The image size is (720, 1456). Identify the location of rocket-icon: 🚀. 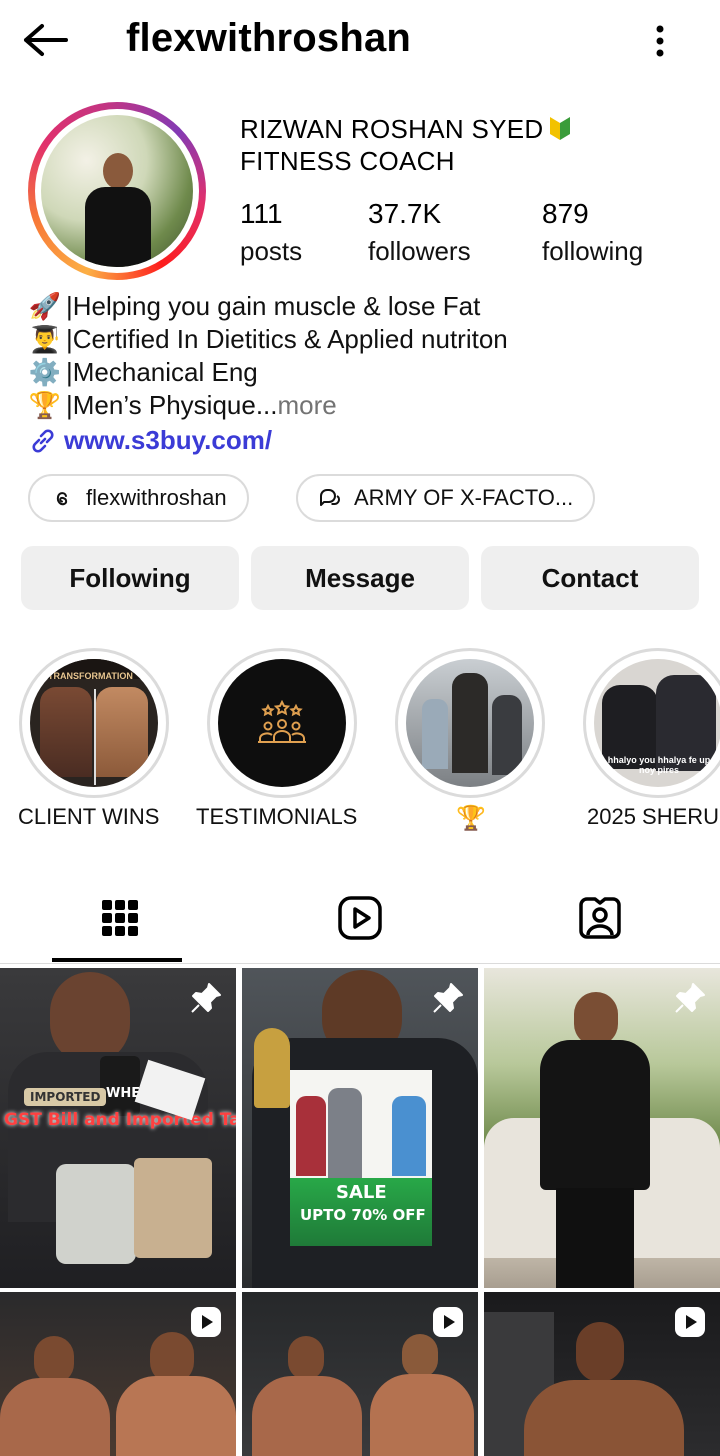
(45, 306).